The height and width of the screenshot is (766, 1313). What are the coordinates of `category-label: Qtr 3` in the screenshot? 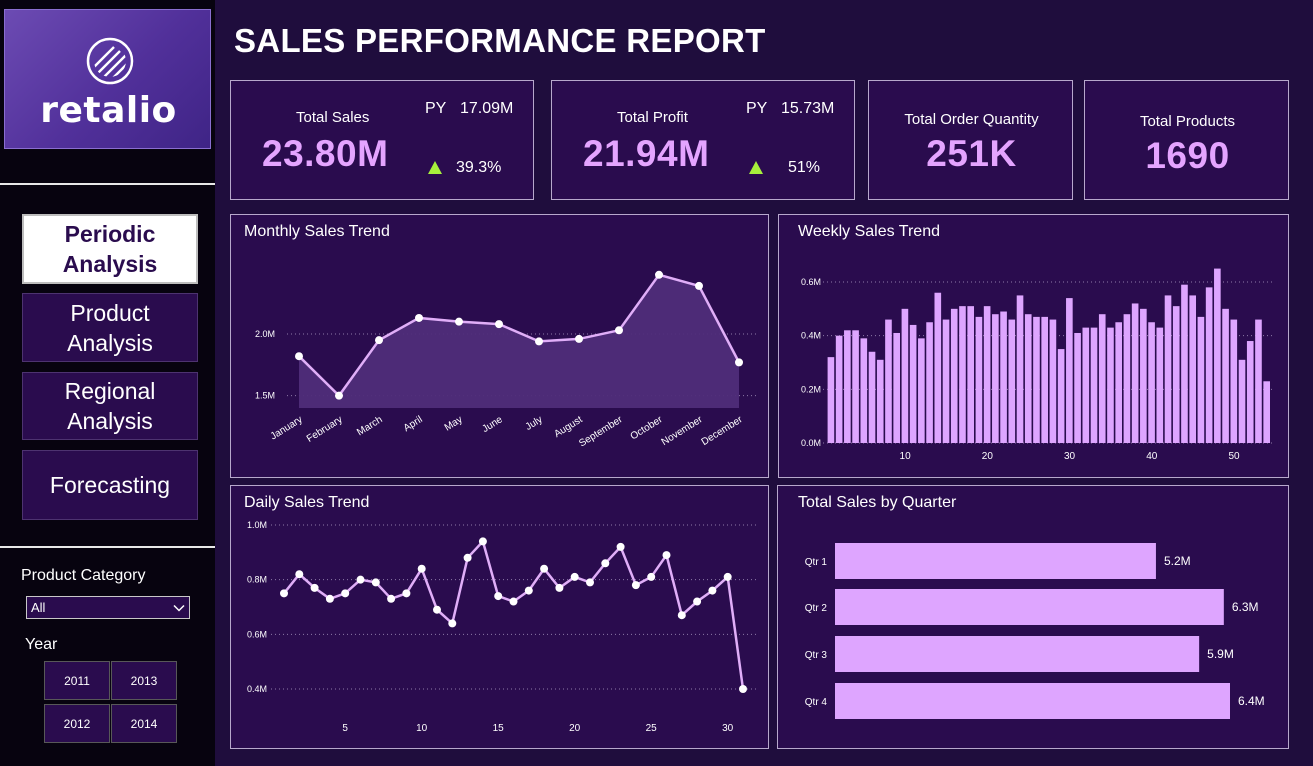 It's located at (816, 655).